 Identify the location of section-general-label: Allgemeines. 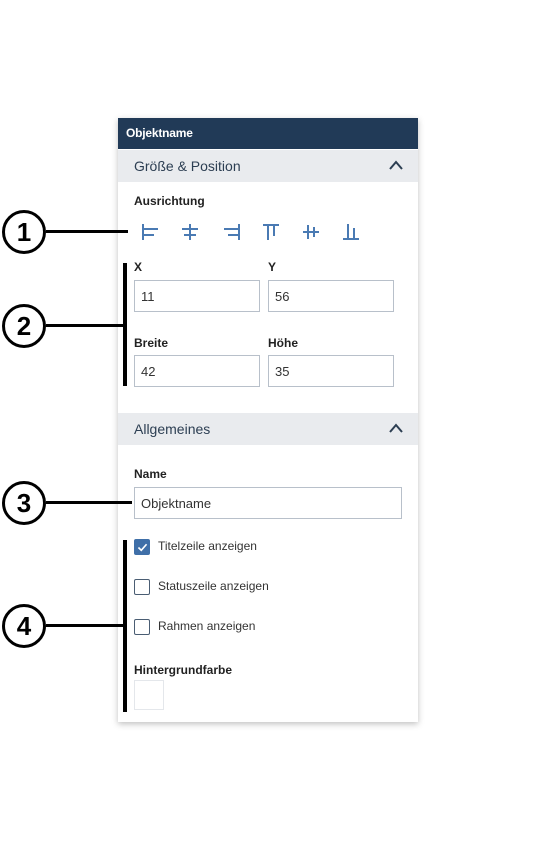
(172, 429).